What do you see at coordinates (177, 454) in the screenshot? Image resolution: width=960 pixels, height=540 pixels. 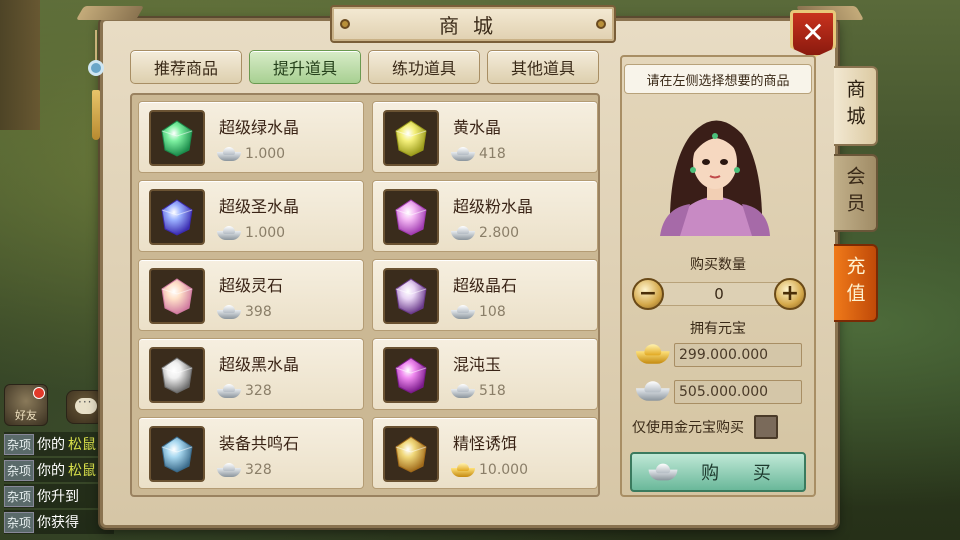 I see `resonance-stone-icon` at bounding box center [177, 454].